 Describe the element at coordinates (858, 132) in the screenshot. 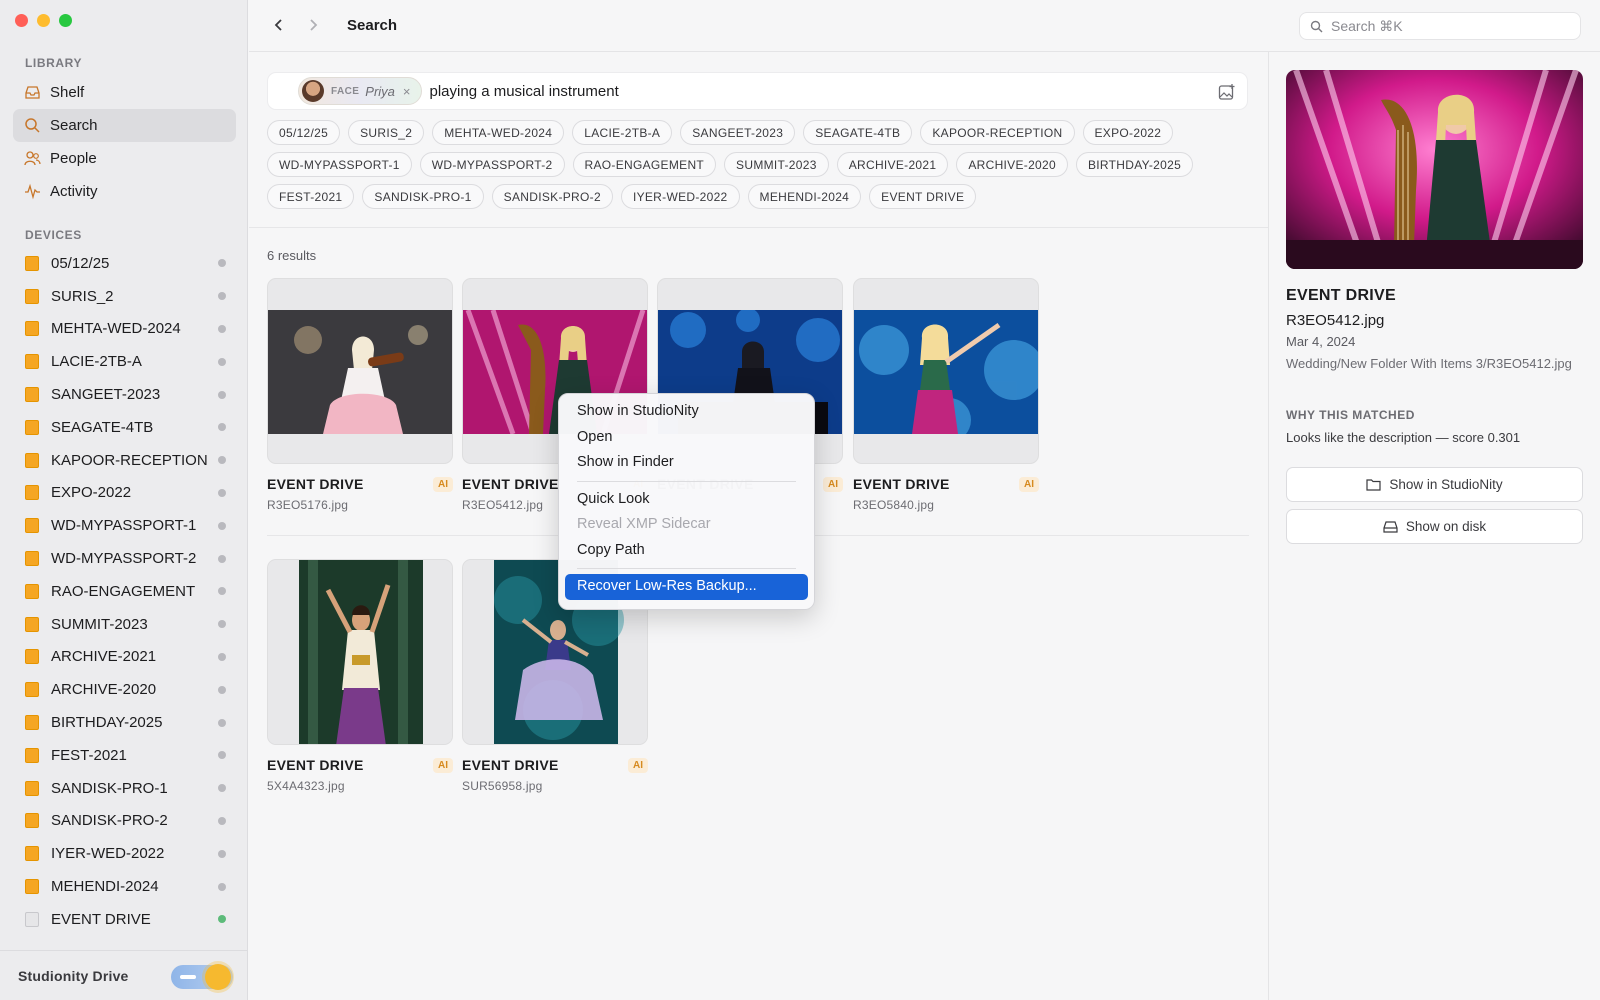

I see `filter-chip: SEAGATE-4TB` at that location.